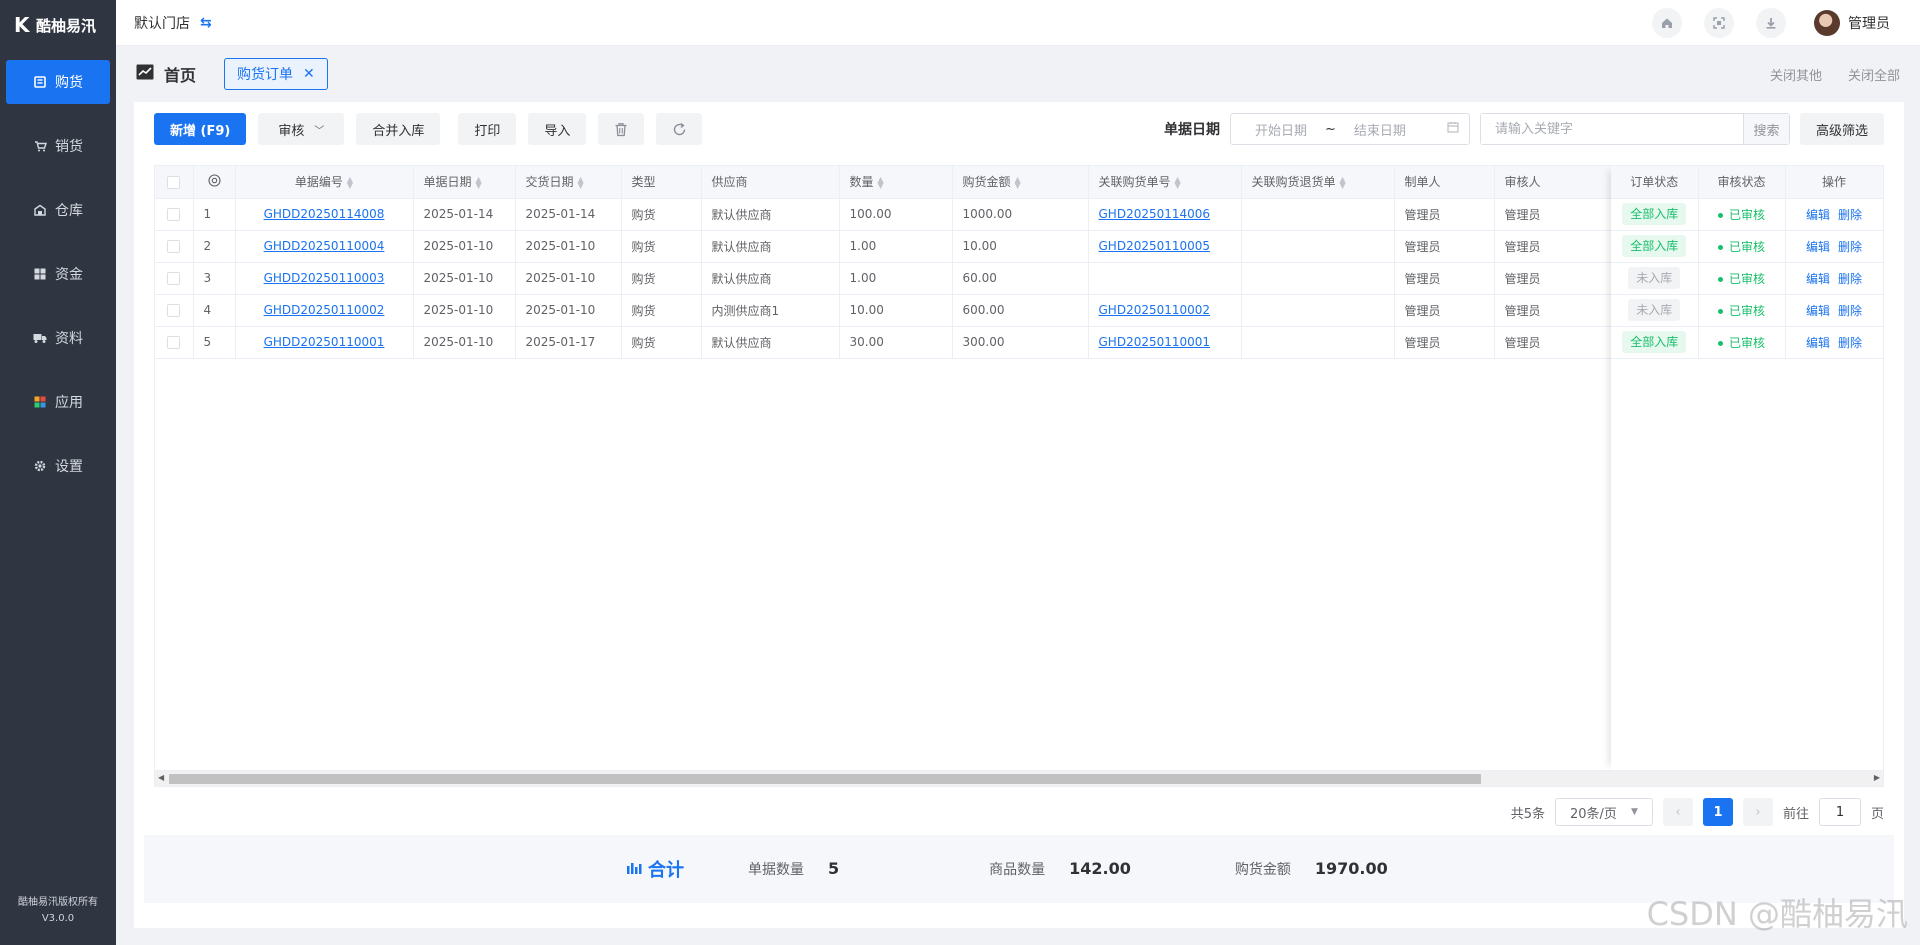  I want to click on sidebar-item-data: 资料, so click(58, 338).